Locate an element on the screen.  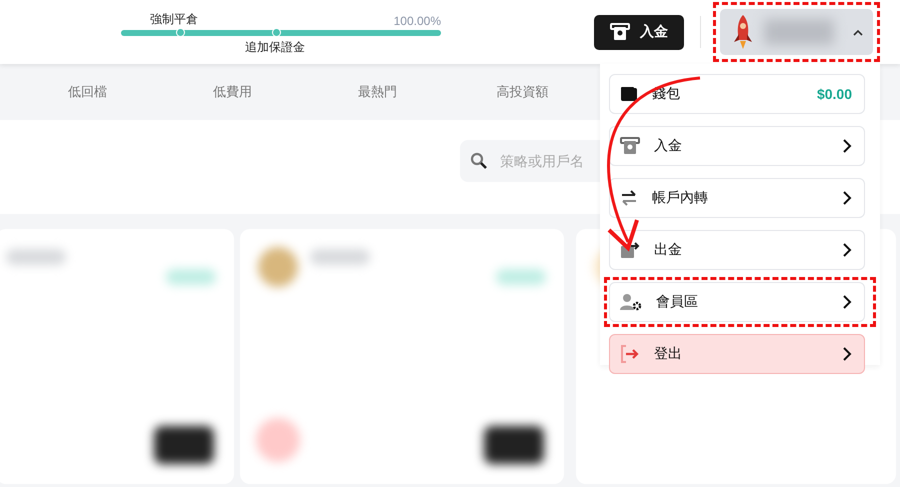
search-icon is located at coordinates (479, 161).